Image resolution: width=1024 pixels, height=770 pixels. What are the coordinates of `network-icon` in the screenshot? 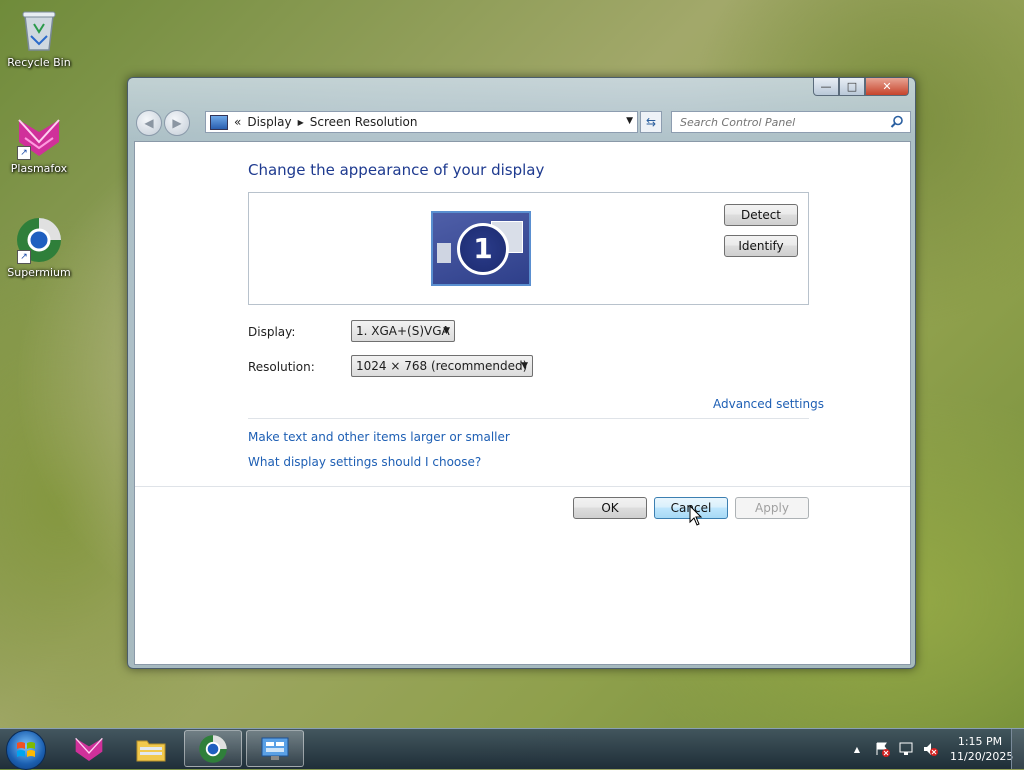 It's located at (906, 749).